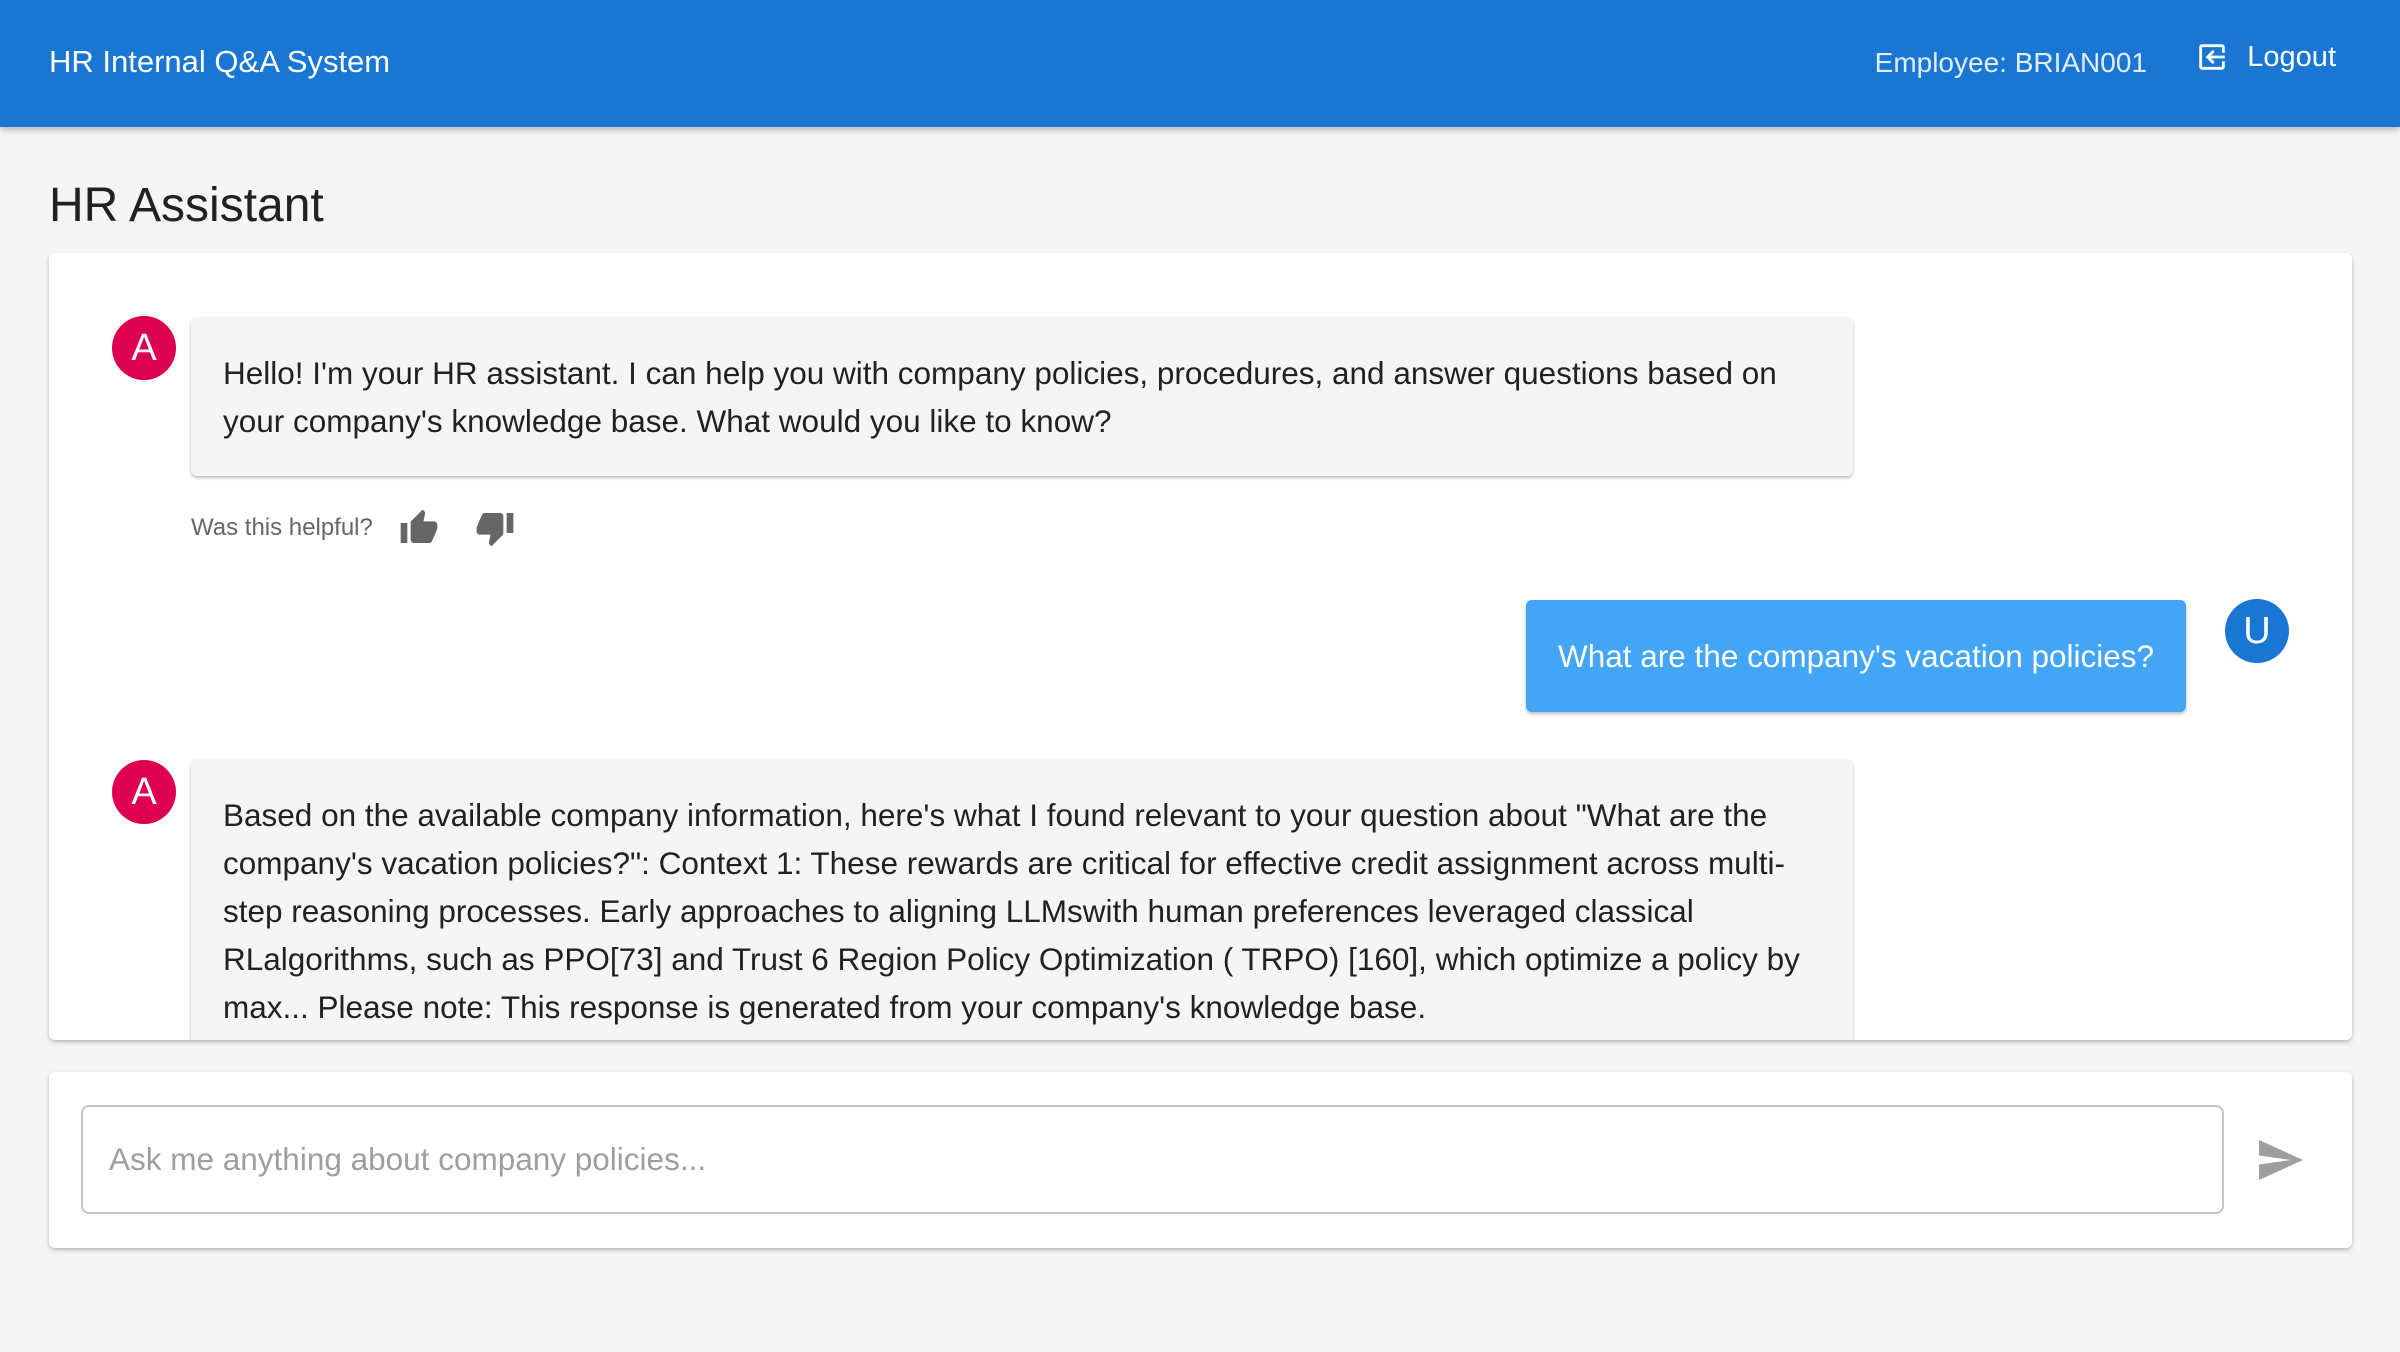  I want to click on employee-id: Employee: BRIAN001, so click(2010, 62).